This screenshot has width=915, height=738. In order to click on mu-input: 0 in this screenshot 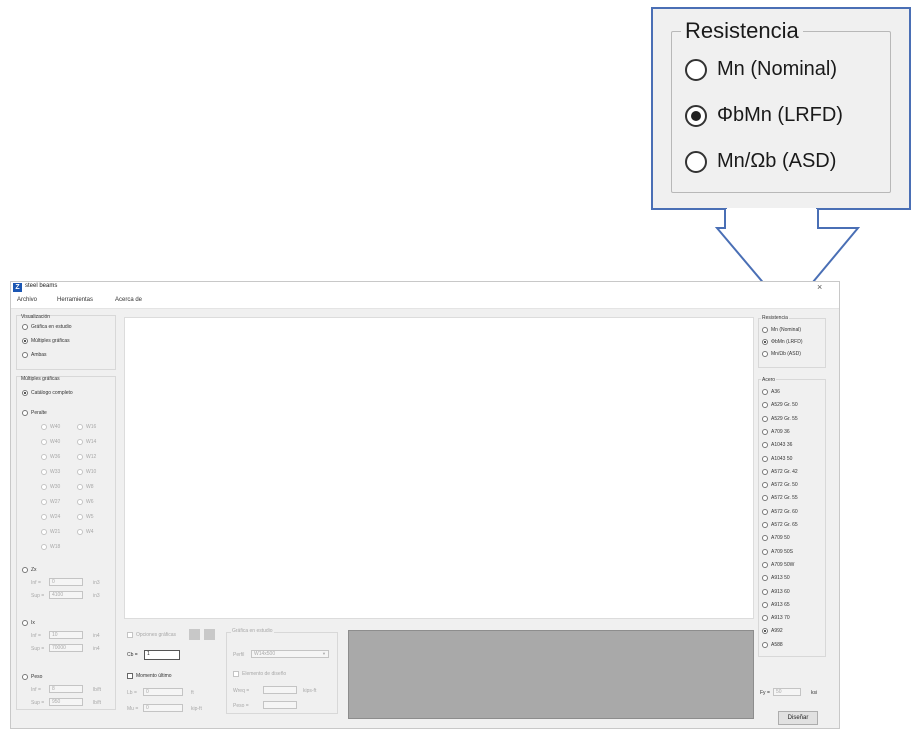, I will do `click(163, 708)`.